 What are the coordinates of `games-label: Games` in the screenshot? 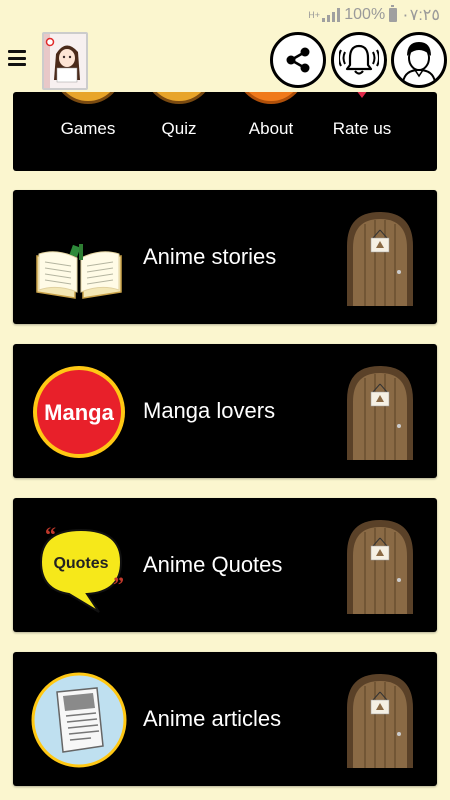 It's located at (88, 128).